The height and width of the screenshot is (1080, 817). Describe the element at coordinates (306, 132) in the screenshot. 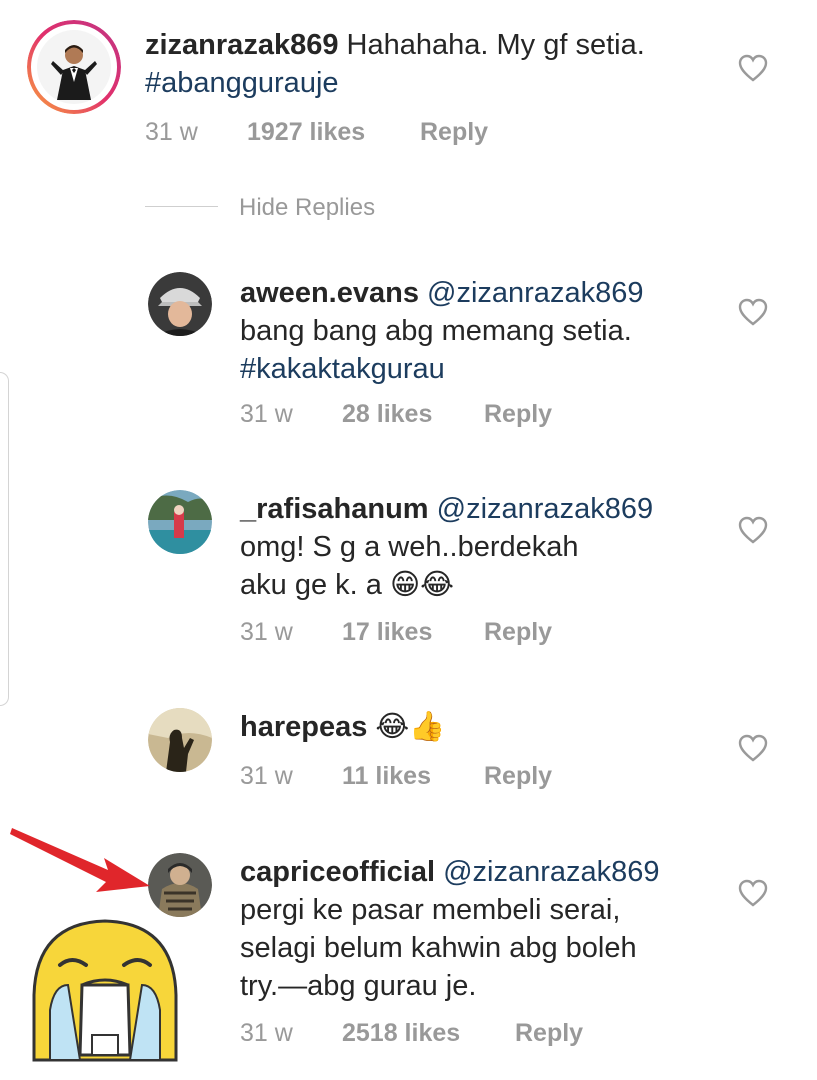

I see `likes-count: 1927 likes` at that location.